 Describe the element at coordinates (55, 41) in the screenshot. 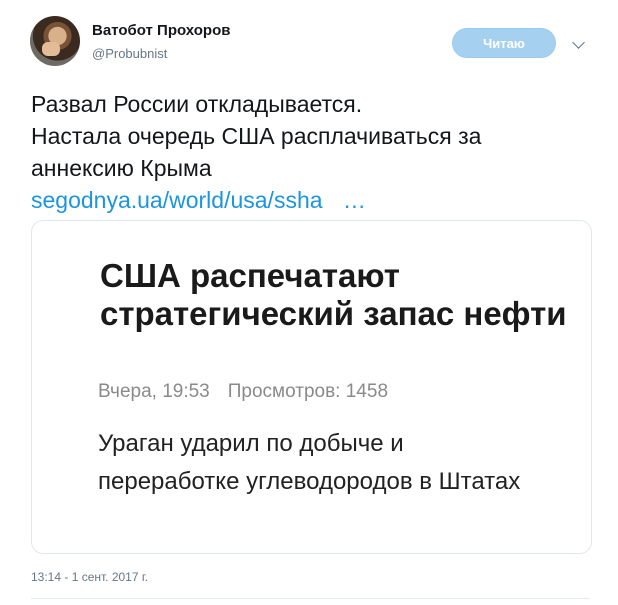

I see `avatar` at that location.